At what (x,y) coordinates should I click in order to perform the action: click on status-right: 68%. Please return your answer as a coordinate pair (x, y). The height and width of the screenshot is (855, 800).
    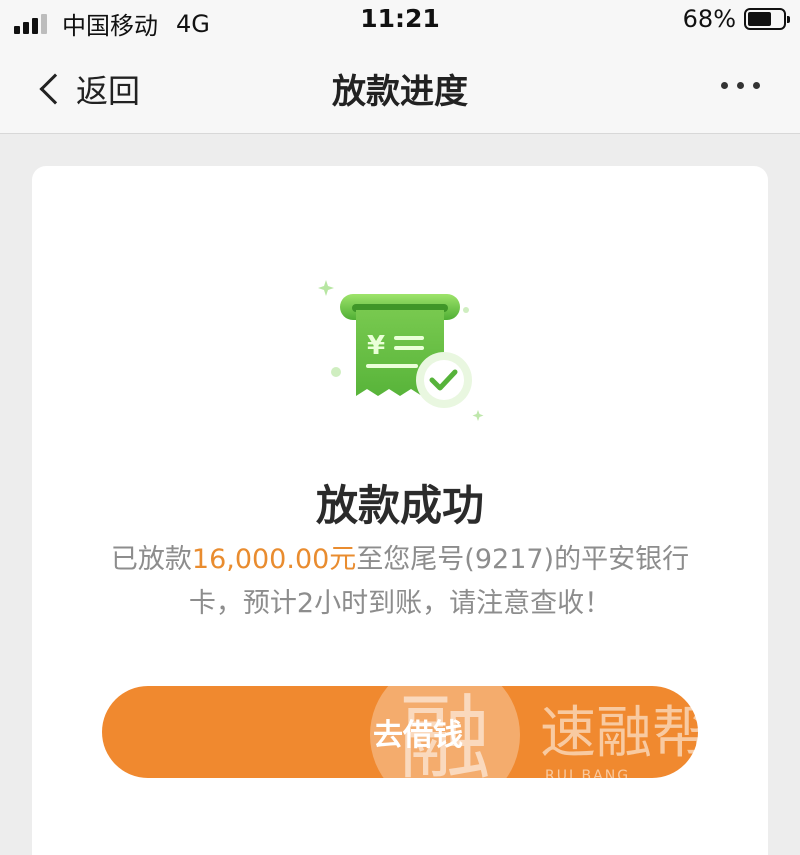
    Looking at the image, I should click on (736, 19).